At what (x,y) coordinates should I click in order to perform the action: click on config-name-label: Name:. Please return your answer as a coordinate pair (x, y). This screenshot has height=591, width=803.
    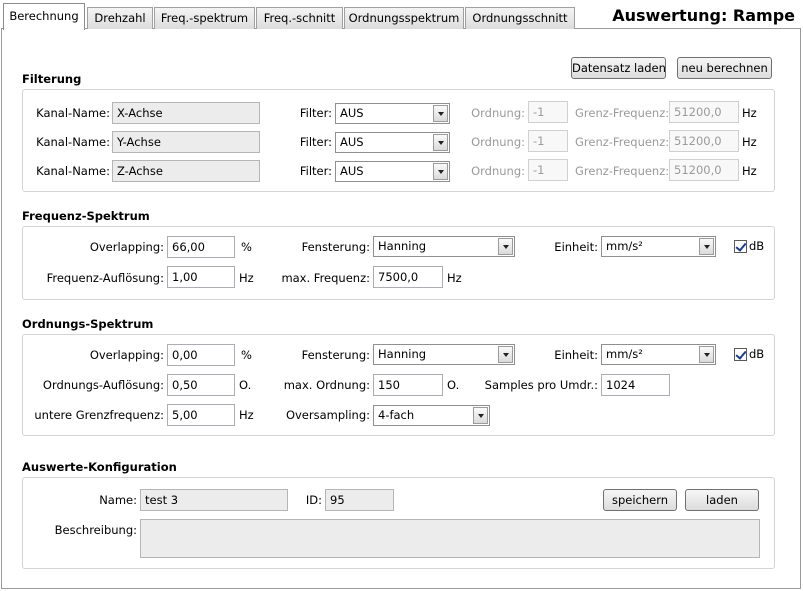
    Looking at the image, I should click on (118, 500).